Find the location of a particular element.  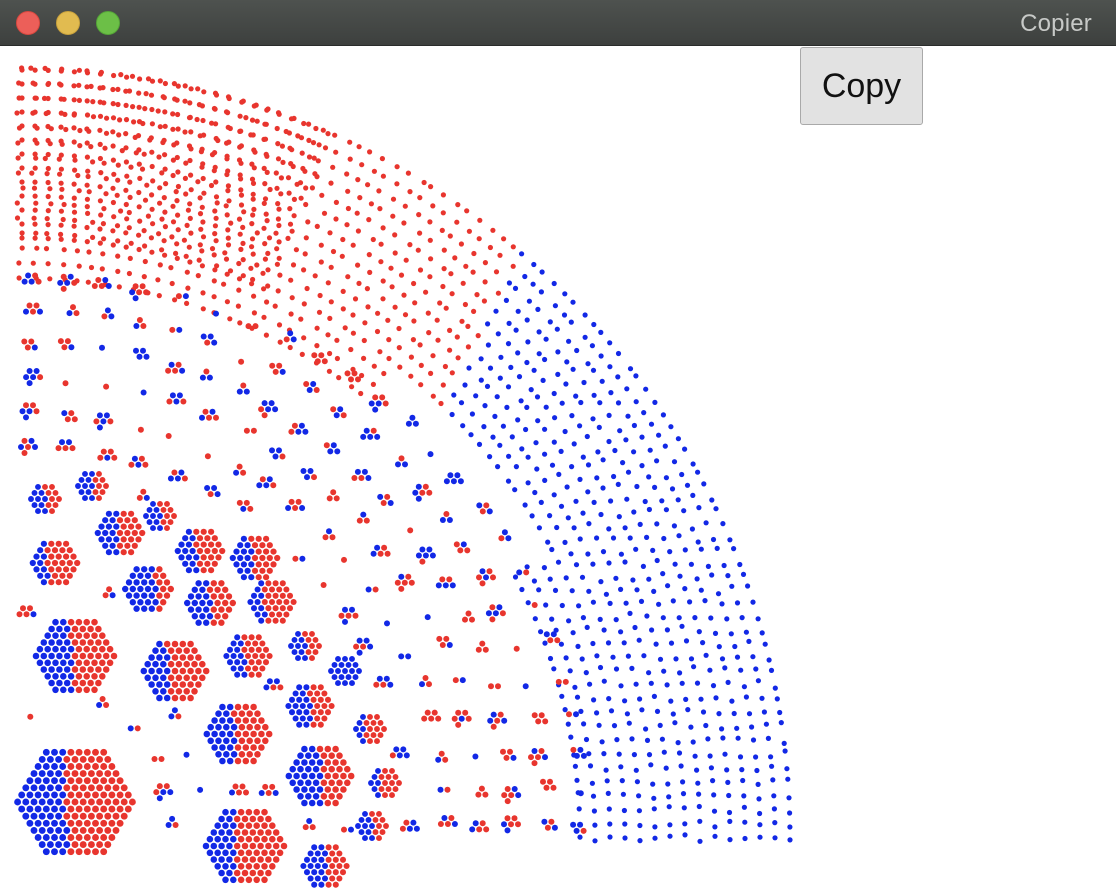

close-window-button is located at coordinates (28, 23).